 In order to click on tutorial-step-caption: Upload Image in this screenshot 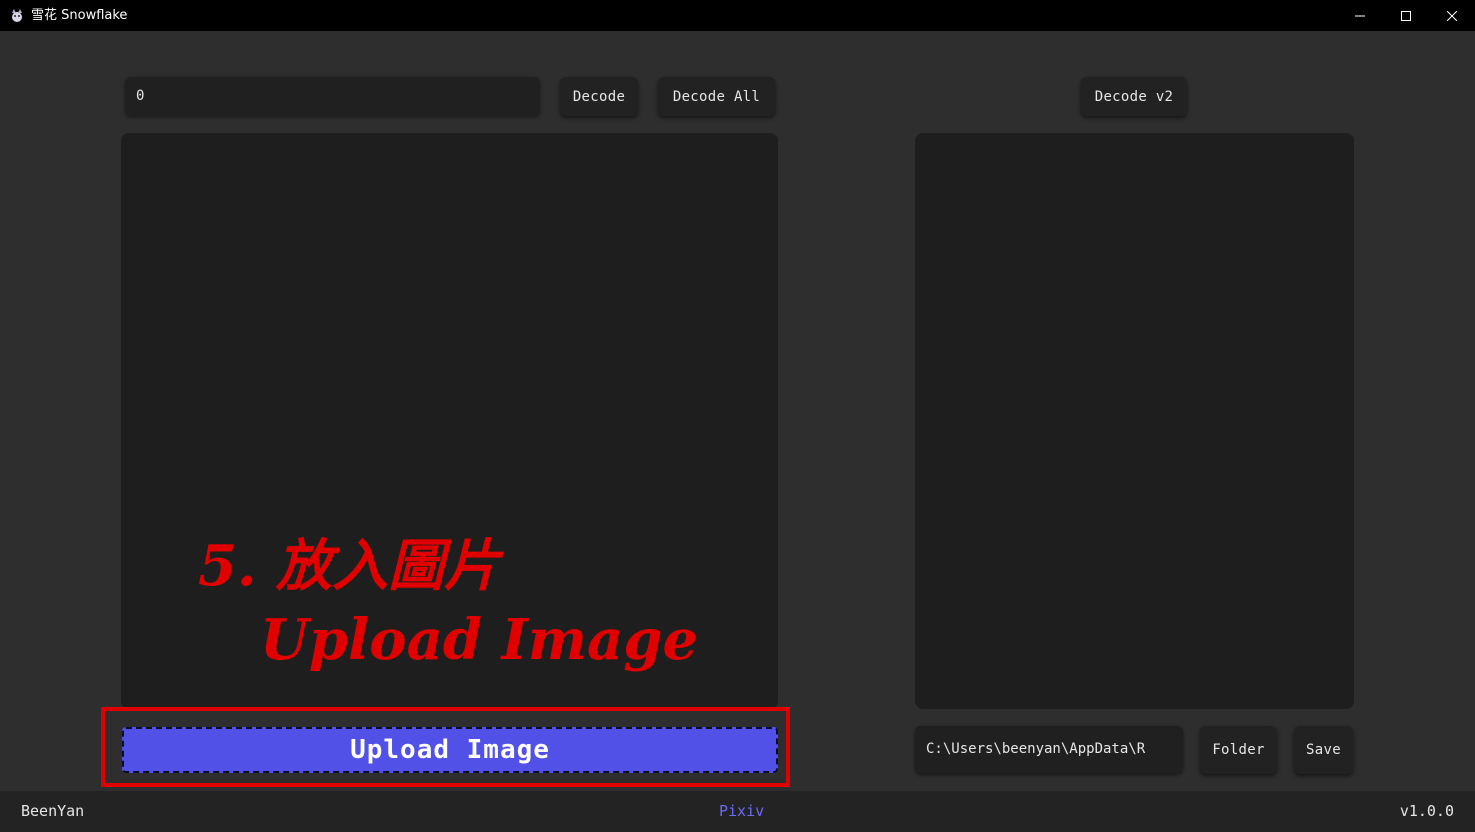, I will do `click(479, 640)`.